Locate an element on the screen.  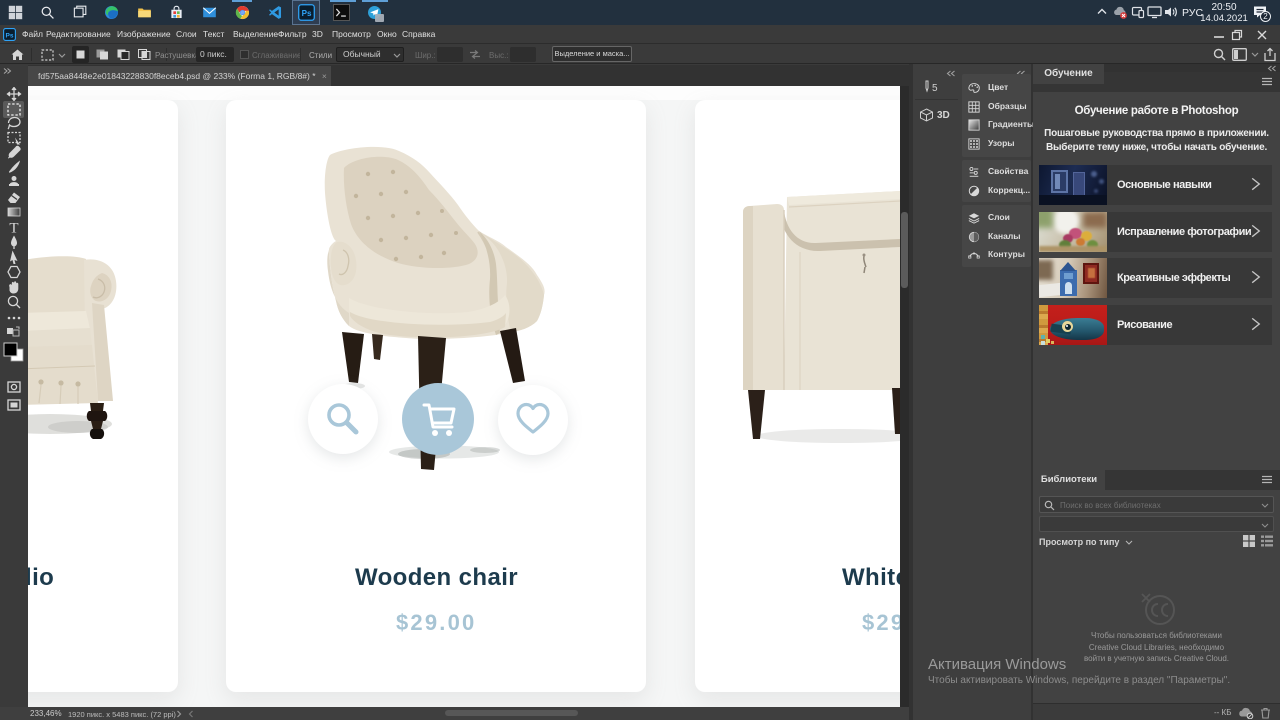
svg-text: 5 is located at coordinates (935, 88).